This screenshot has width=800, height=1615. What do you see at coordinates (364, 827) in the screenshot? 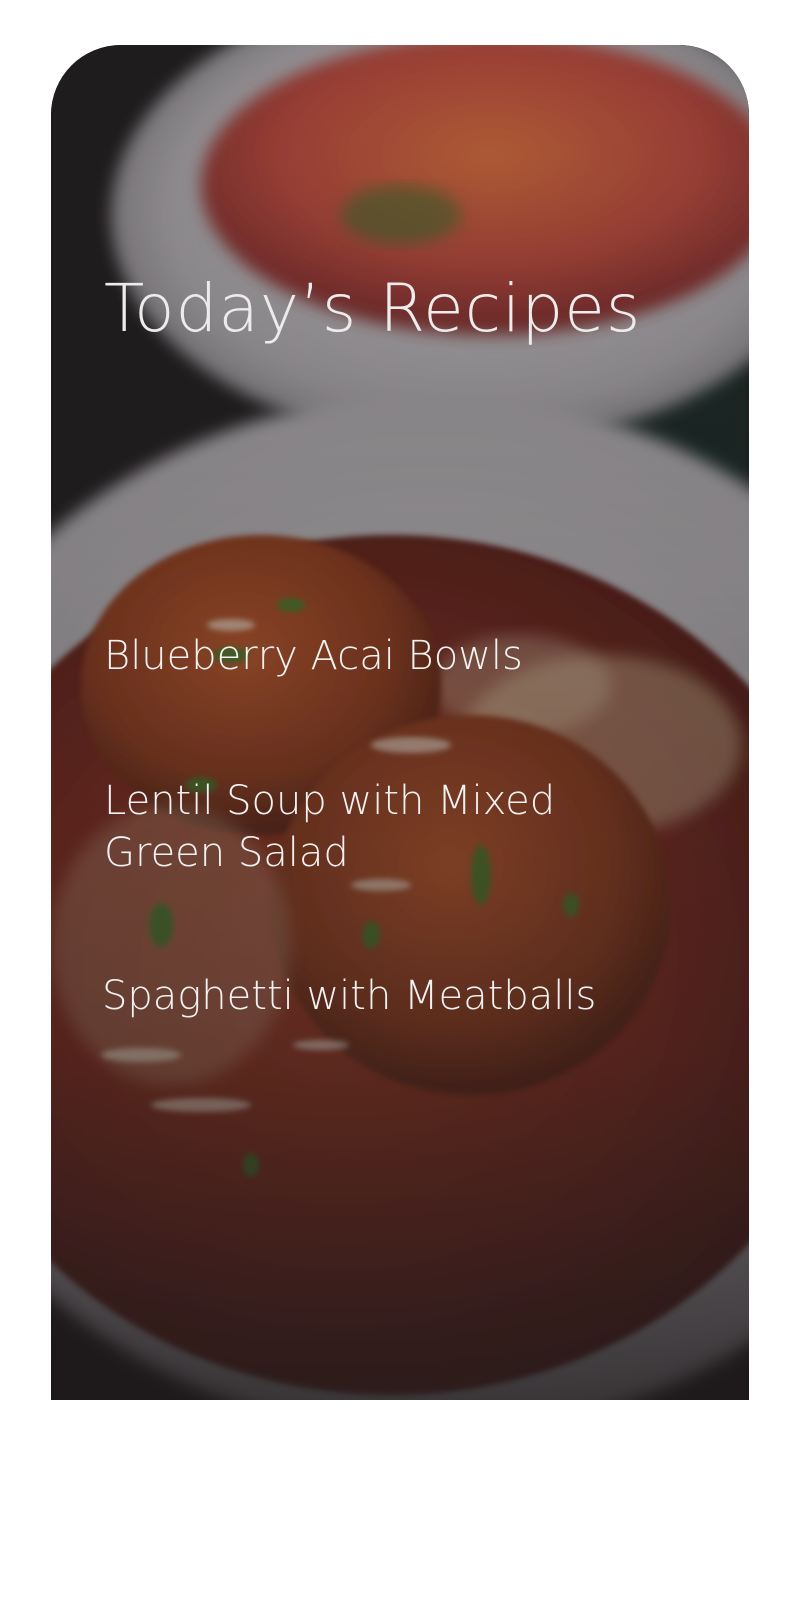
I see `recipe-item-lentil-soup: Lentil Soup with Mixed Green Salad` at bounding box center [364, 827].